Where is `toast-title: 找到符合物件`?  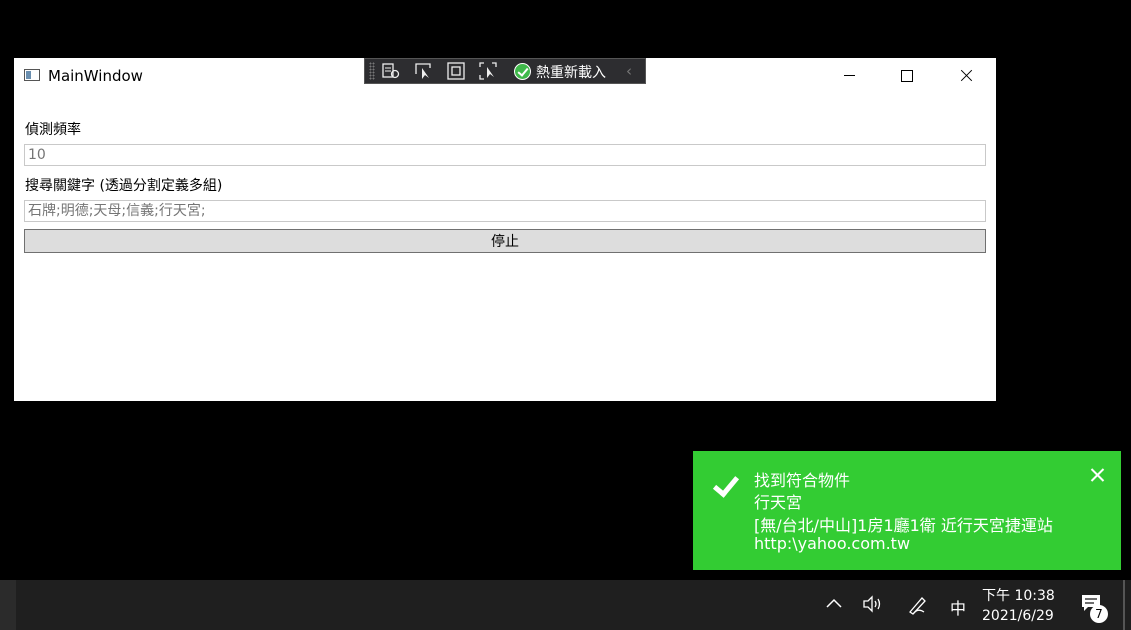
toast-title: 找到符合物件 is located at coordinates (802, 480).